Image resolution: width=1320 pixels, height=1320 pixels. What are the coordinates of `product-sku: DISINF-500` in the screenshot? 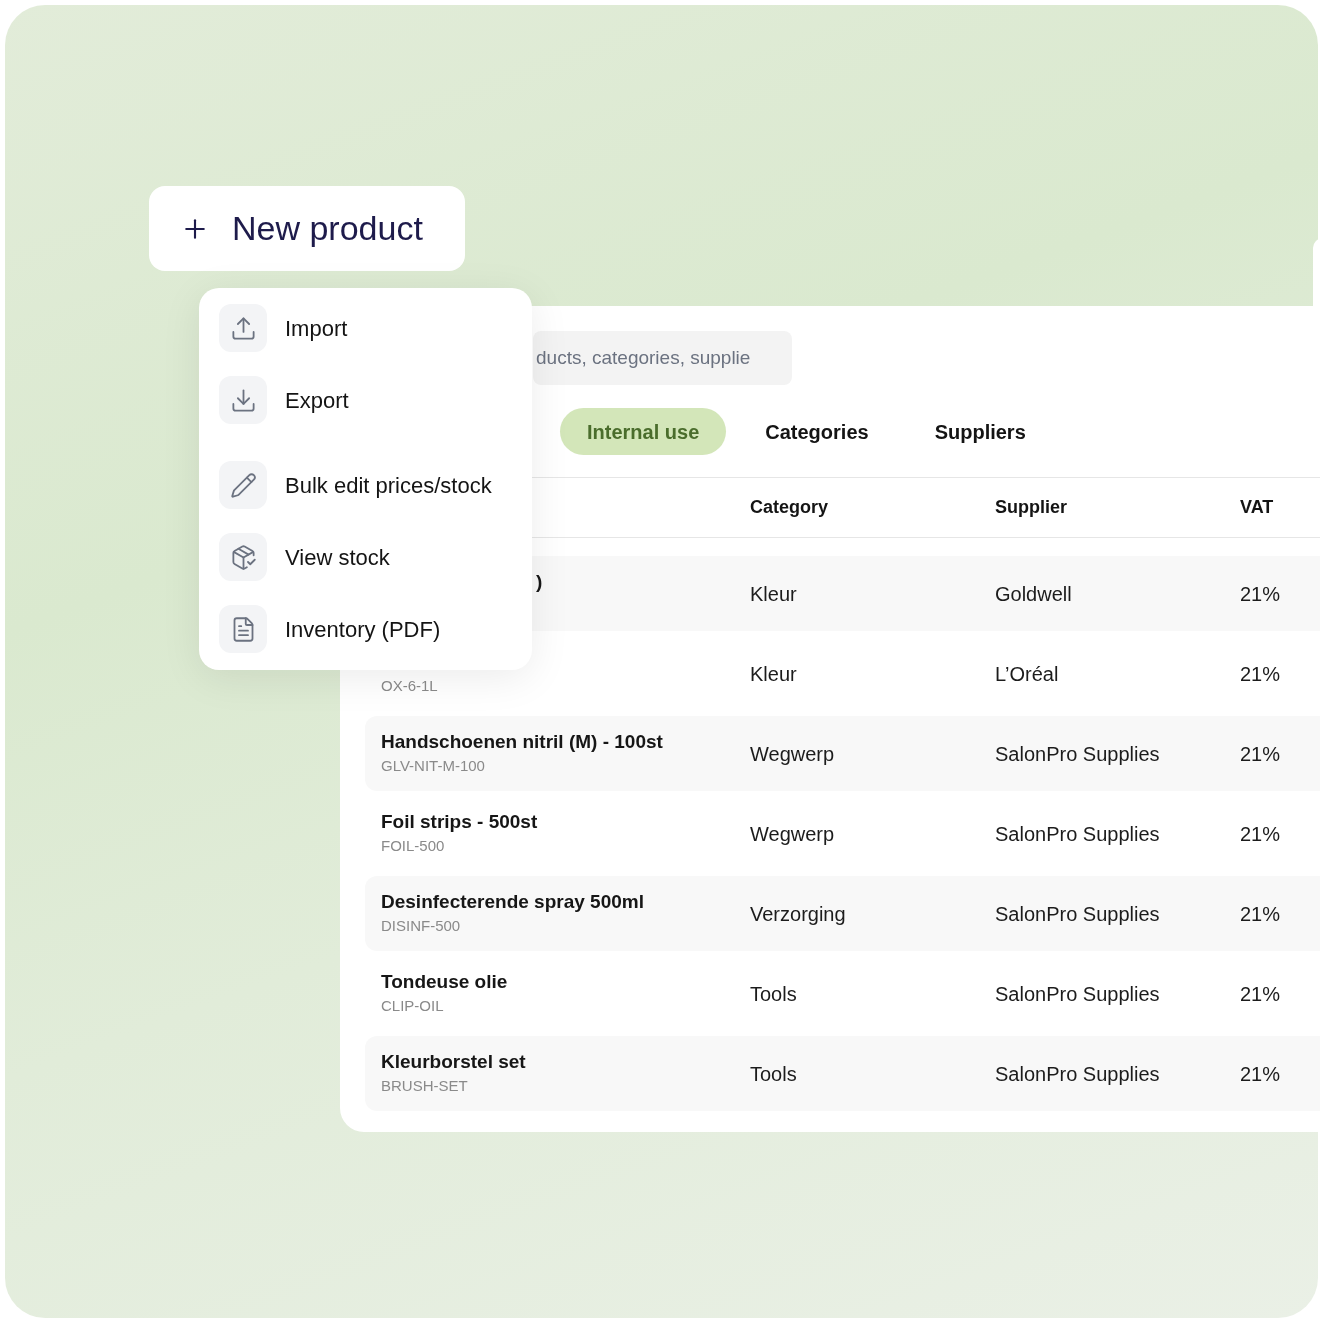 It's located at (421, 926).